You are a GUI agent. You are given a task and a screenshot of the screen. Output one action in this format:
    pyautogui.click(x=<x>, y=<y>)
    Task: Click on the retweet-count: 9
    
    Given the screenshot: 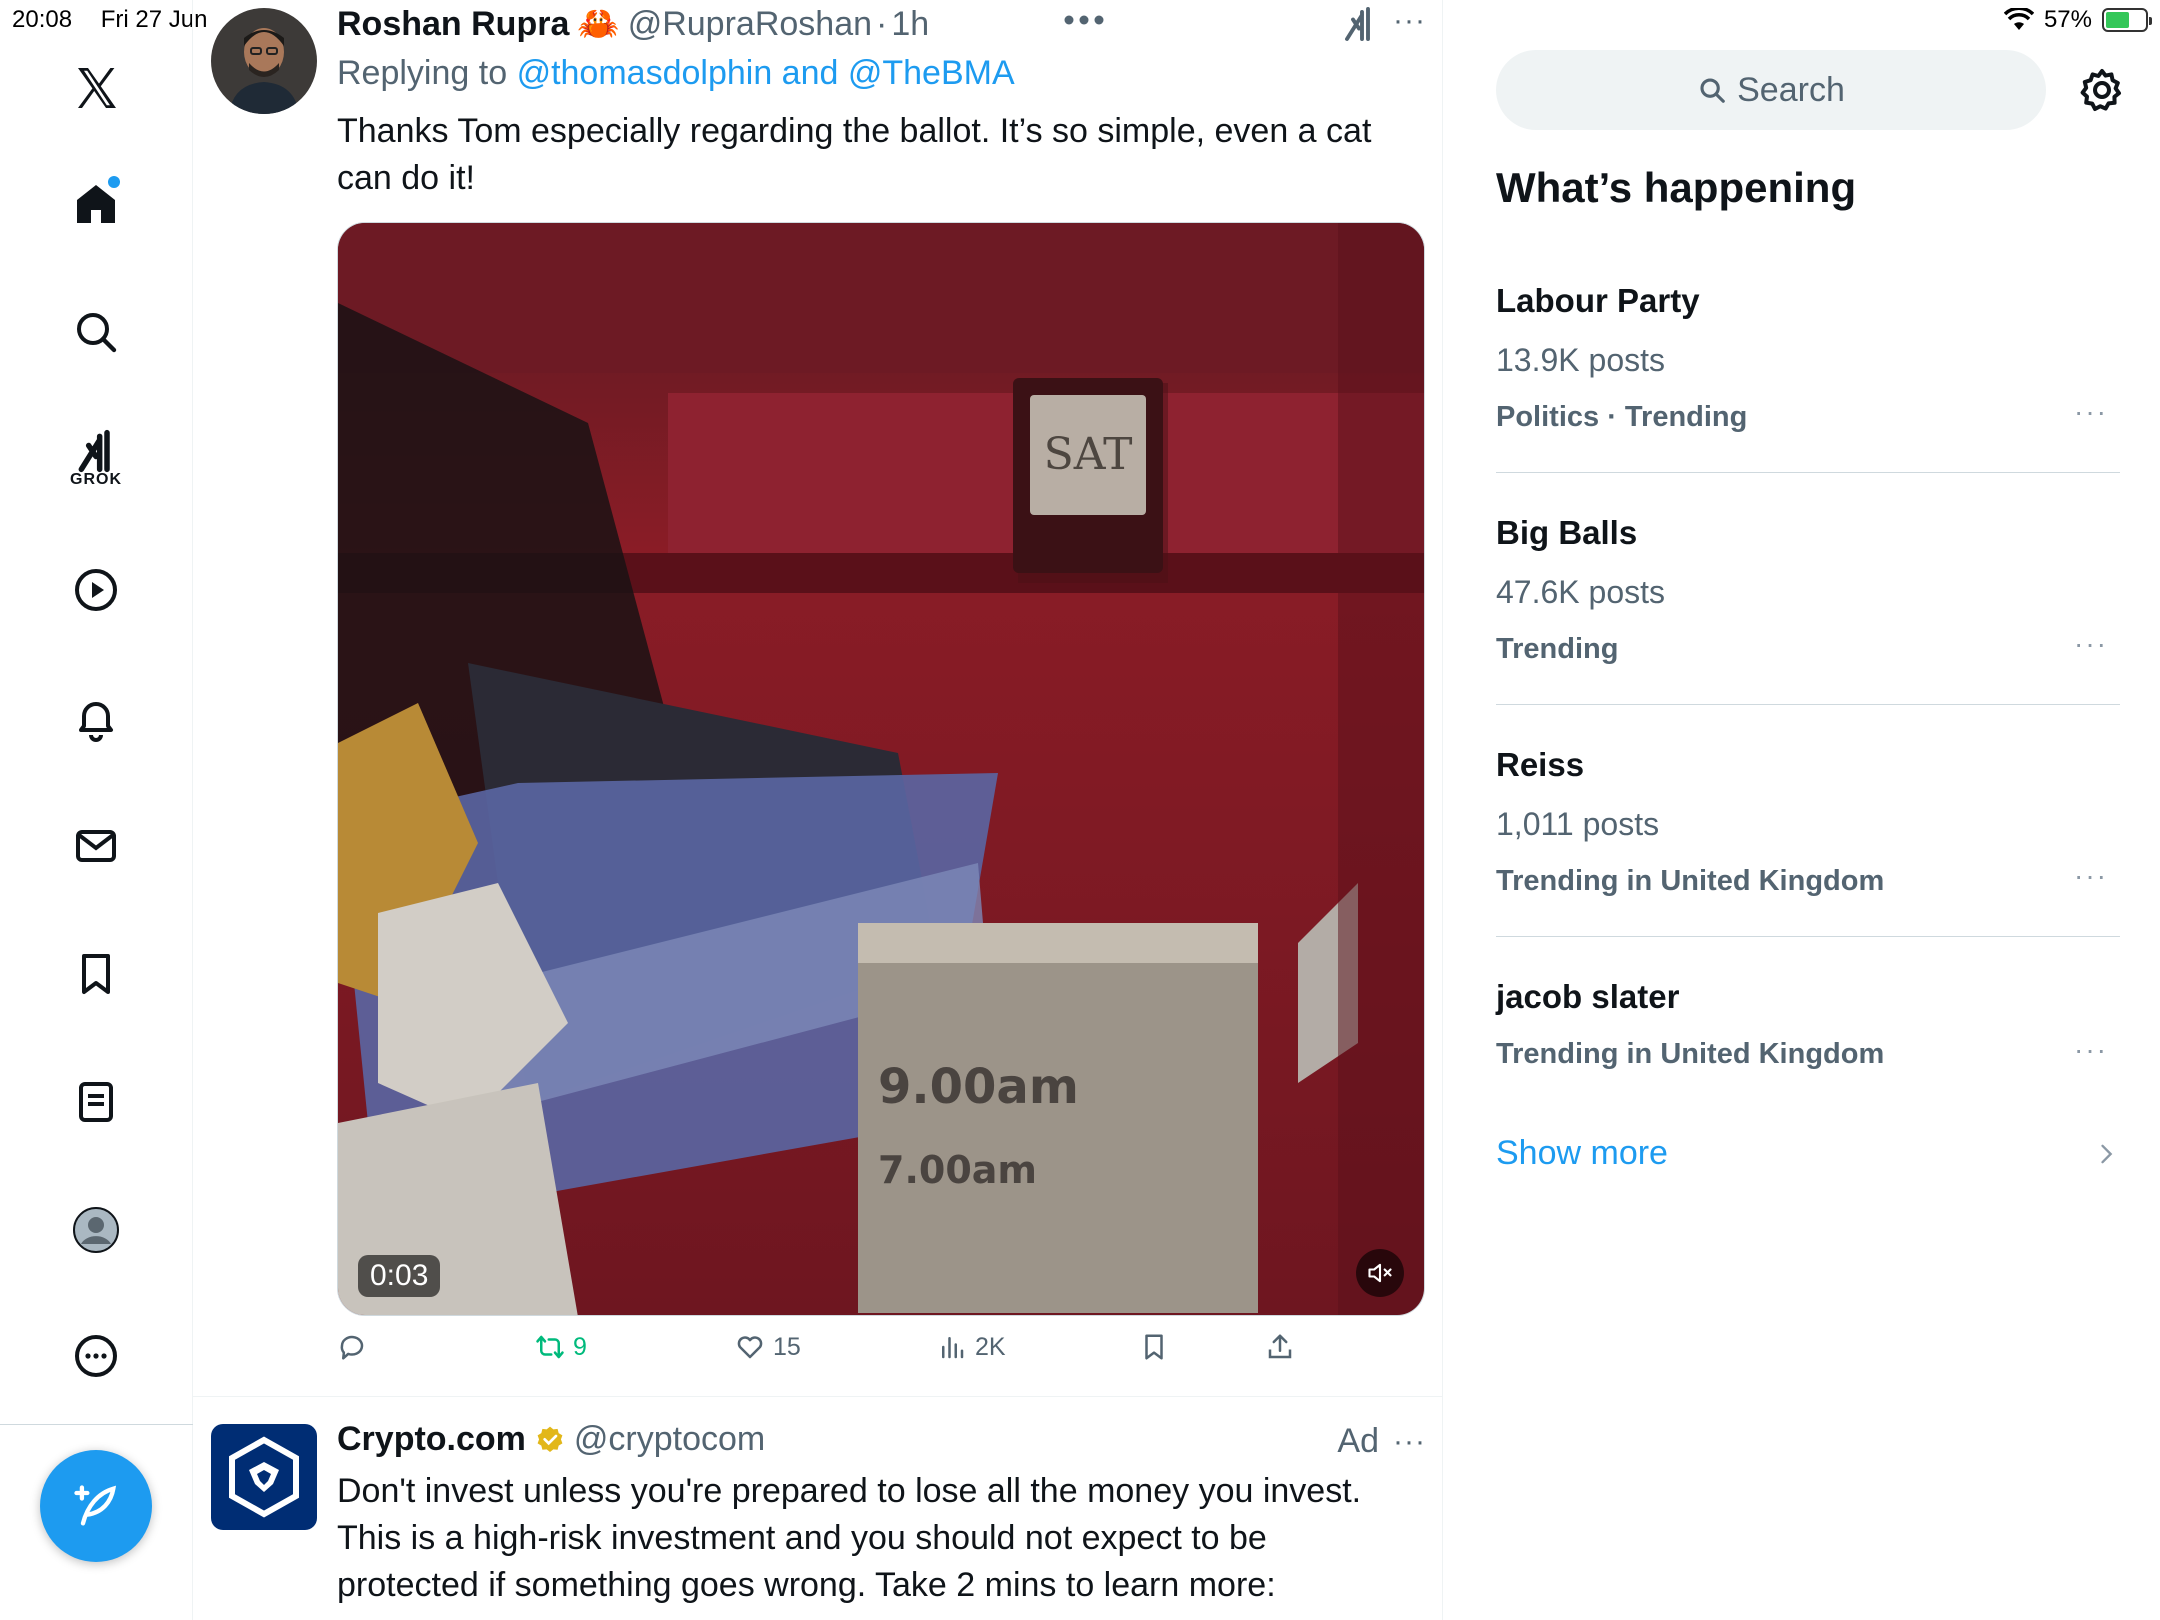 What is the action you would take?
    pyautogui.click(x=580, y=1346)
    